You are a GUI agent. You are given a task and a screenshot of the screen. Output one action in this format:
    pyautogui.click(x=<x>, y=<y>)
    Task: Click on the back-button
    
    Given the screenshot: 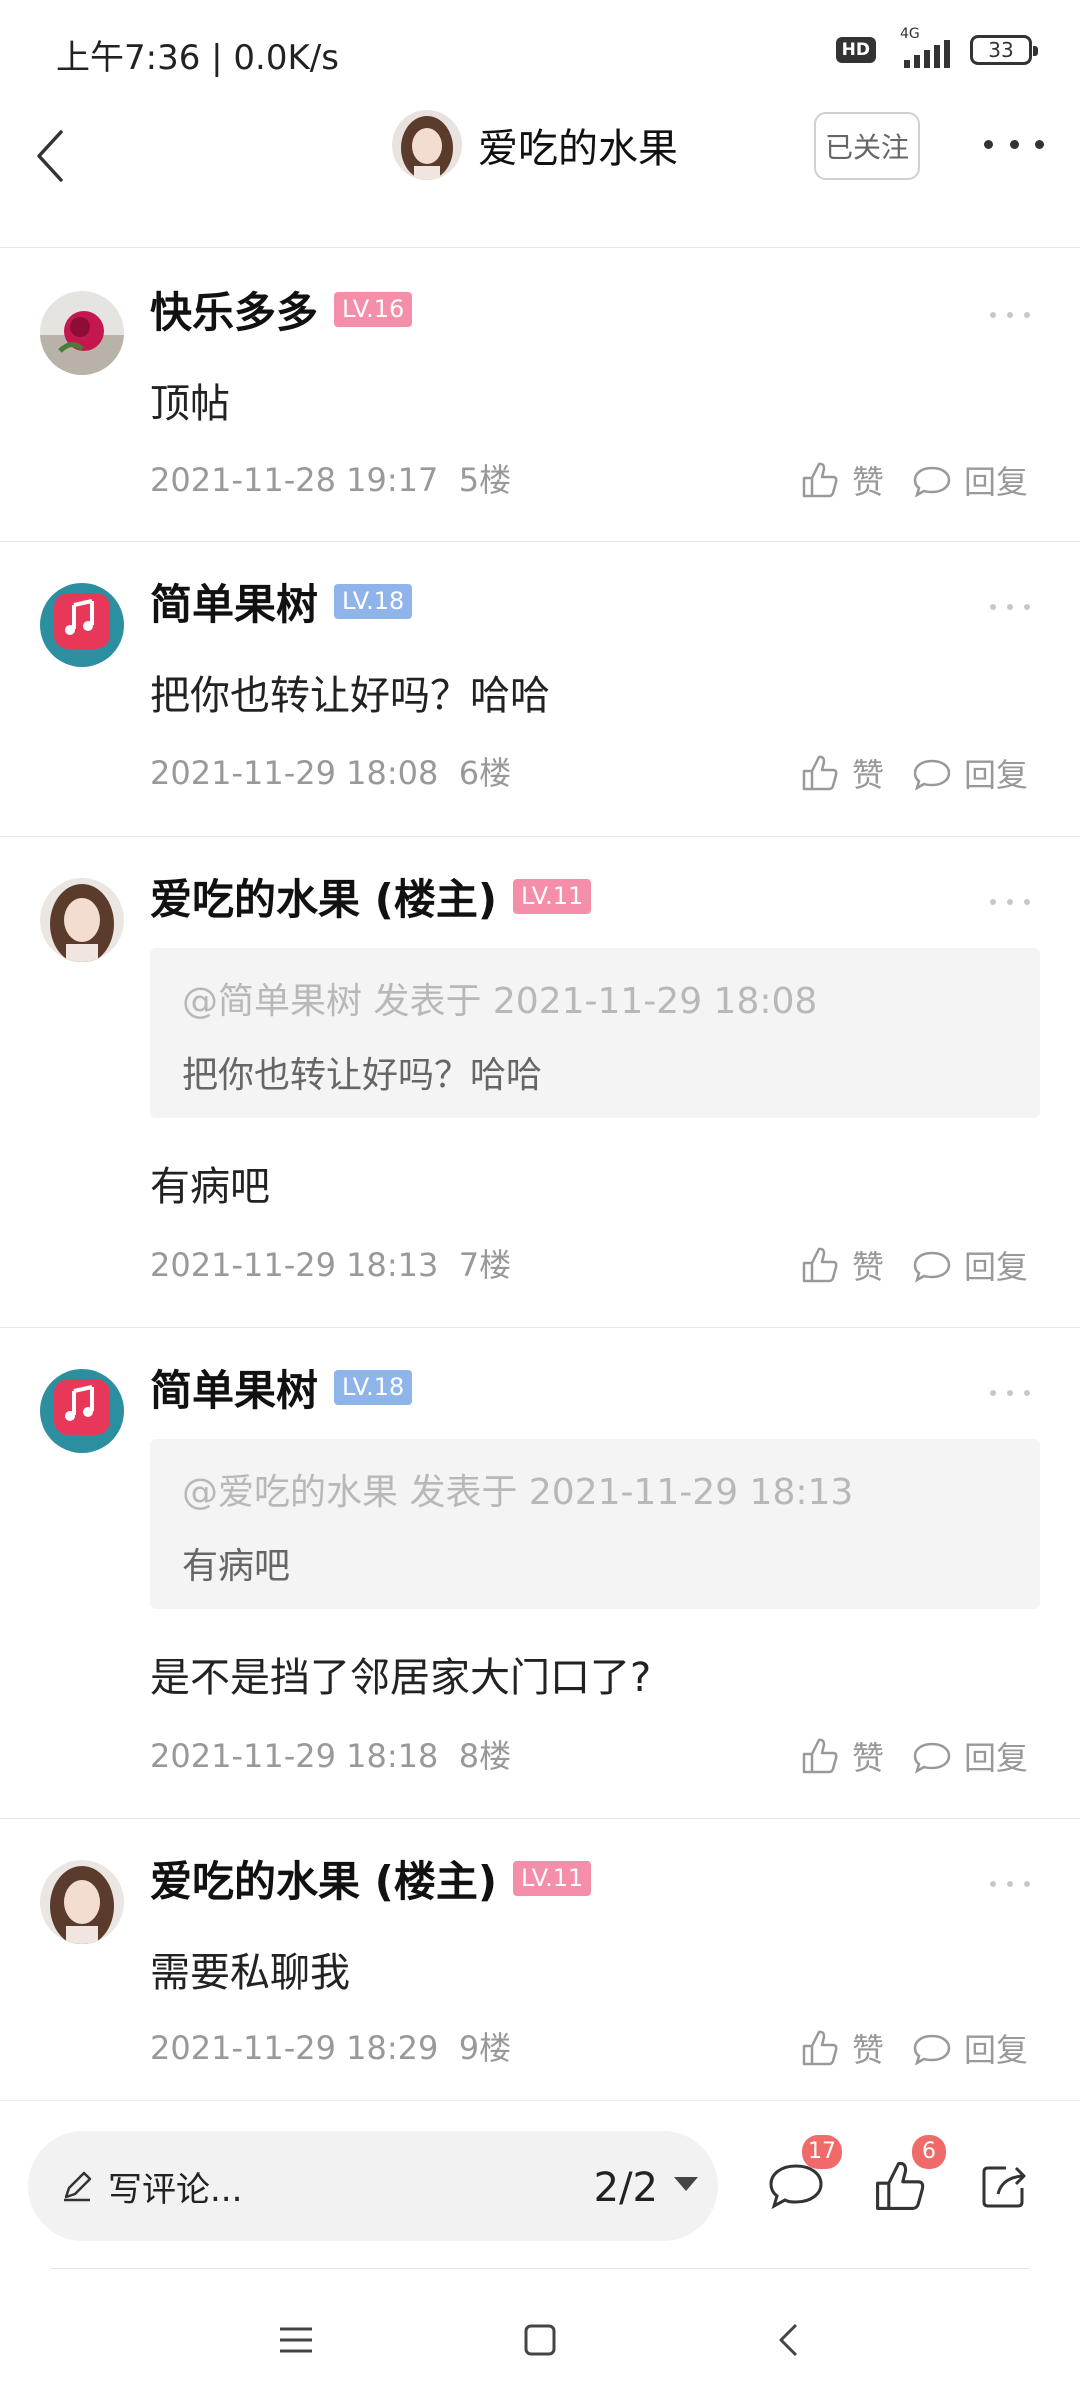 What is the action you would take?
    pyautogui.click(x=50, y=156)
    